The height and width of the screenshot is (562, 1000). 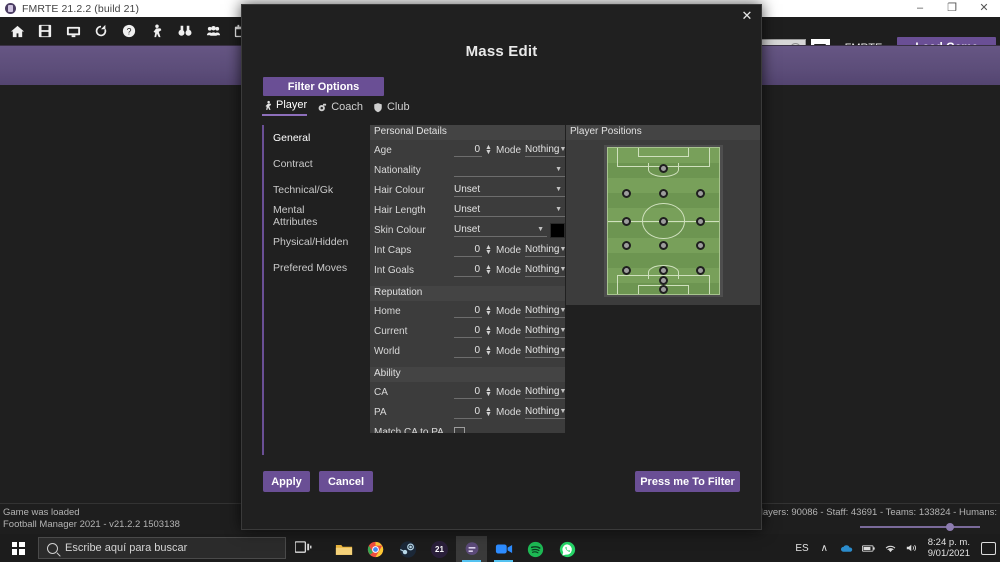 I want to click on apply-button: Apply, so click(x=286, y=481).